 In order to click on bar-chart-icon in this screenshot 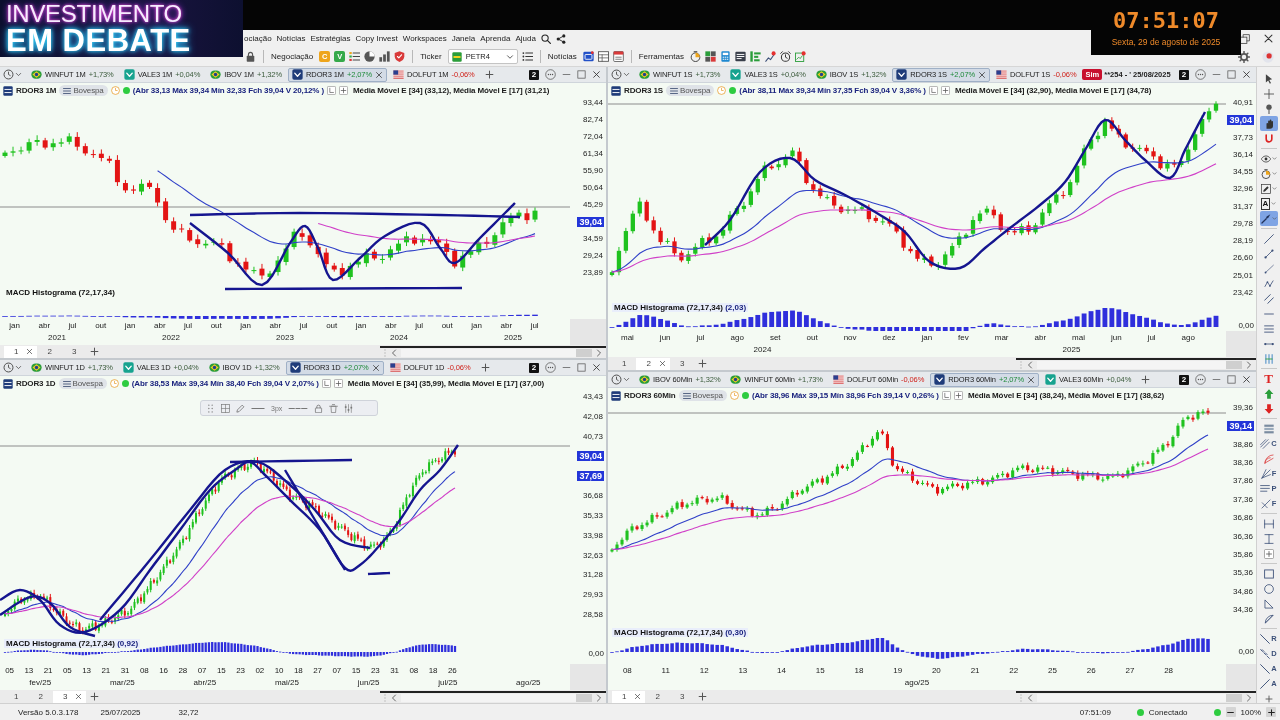, I will do `click(385, 56)`.